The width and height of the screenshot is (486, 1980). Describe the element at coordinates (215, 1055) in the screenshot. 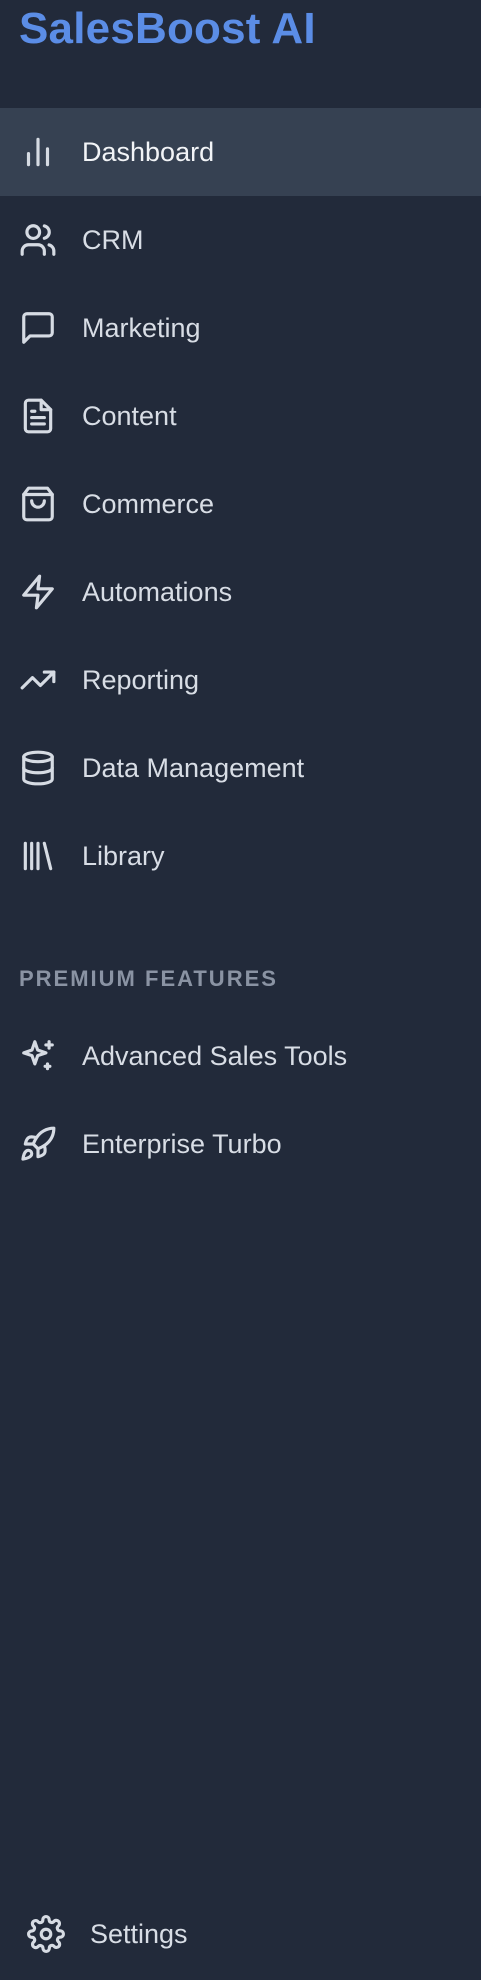

I see `sidebar-item-label: Advanced Sales Tools` at that location.